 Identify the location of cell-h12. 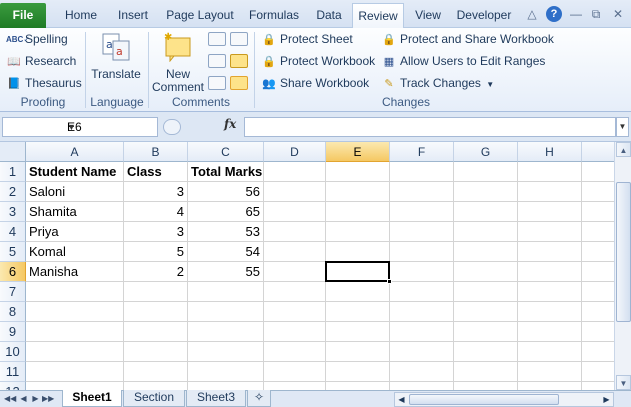
(550, 386).